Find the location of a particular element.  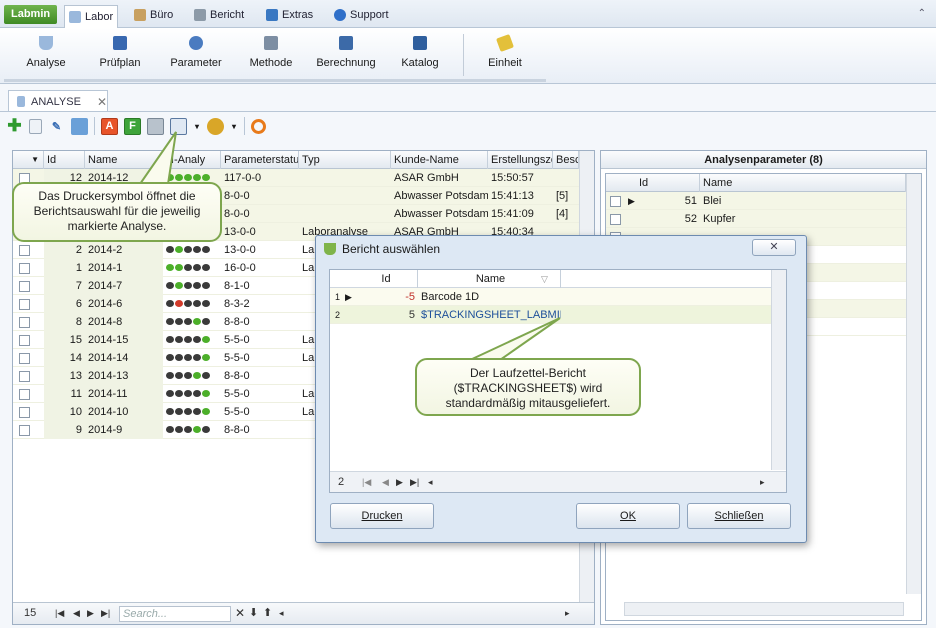

ribbon-katalog-button: Katalog is located at coordinates (420, 55).